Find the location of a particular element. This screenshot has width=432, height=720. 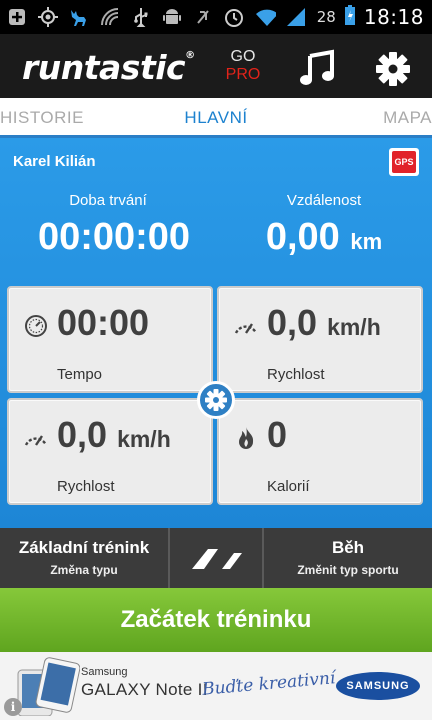

speed-label: Rychlost is located at coordinates (296, 374).